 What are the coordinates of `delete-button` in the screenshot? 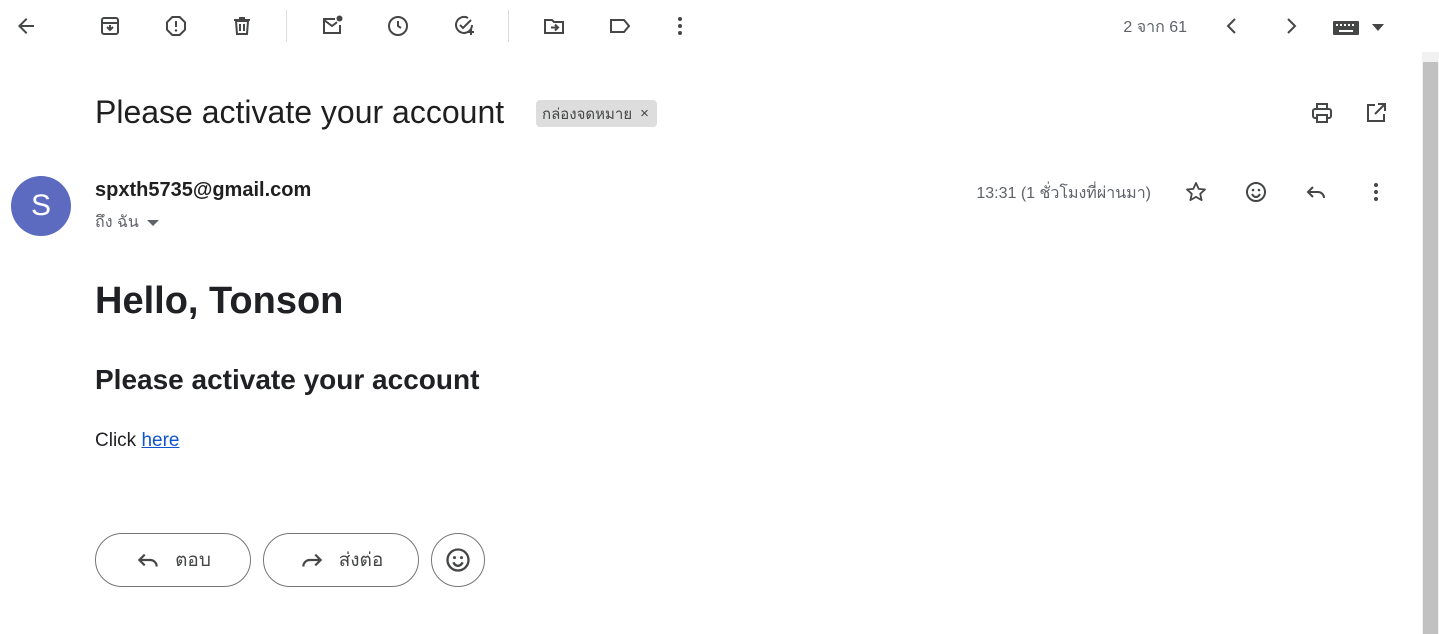 It's located at (242, 26).